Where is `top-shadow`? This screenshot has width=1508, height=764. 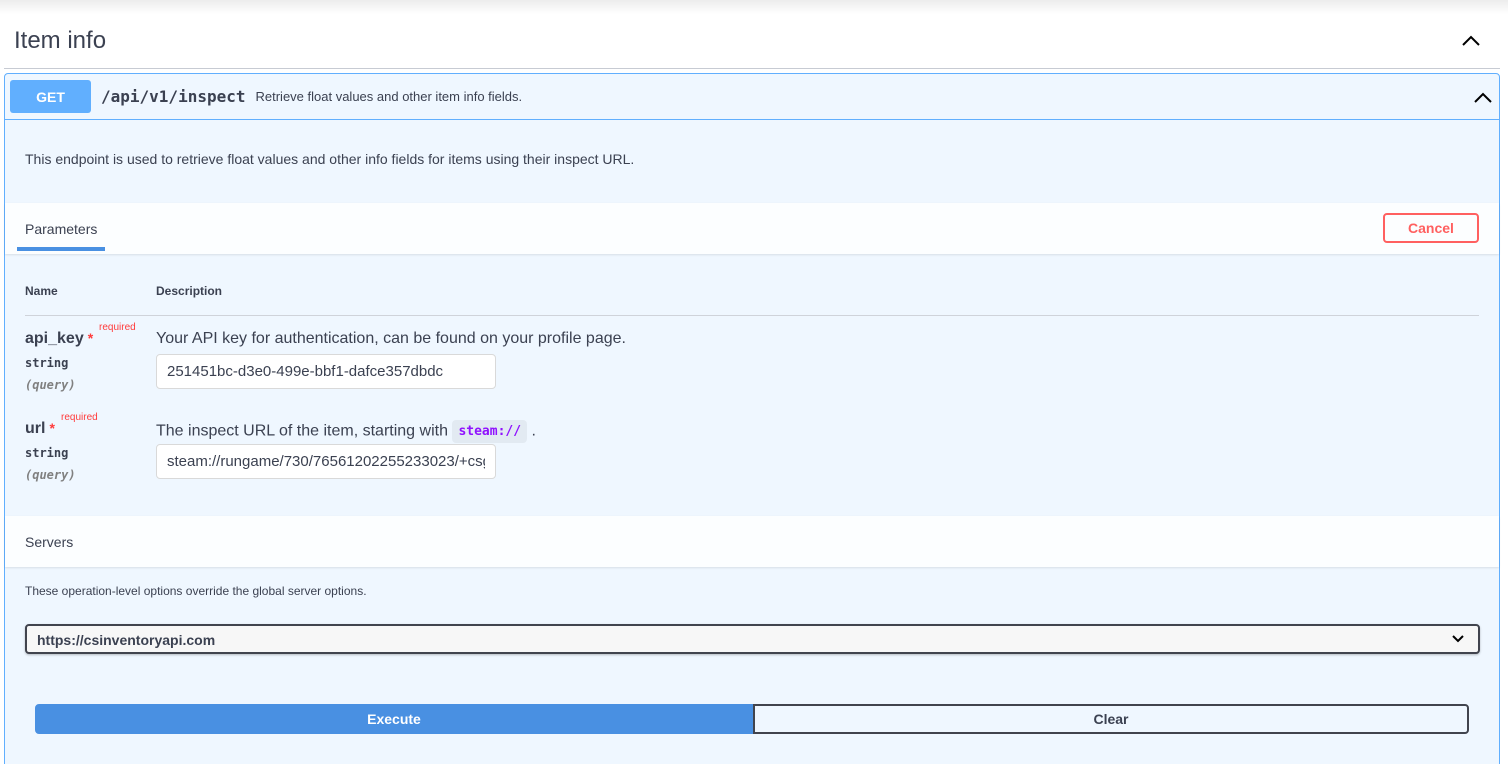
top-shadow is located at coordinates (754, 7).